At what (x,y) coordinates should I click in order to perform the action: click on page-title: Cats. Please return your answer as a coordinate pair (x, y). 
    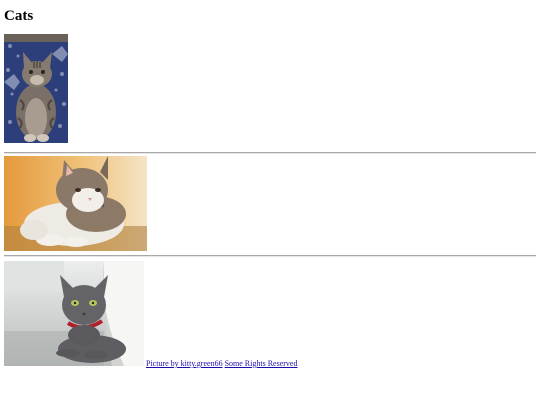
    Looking at the image, I should click on (19, 16).